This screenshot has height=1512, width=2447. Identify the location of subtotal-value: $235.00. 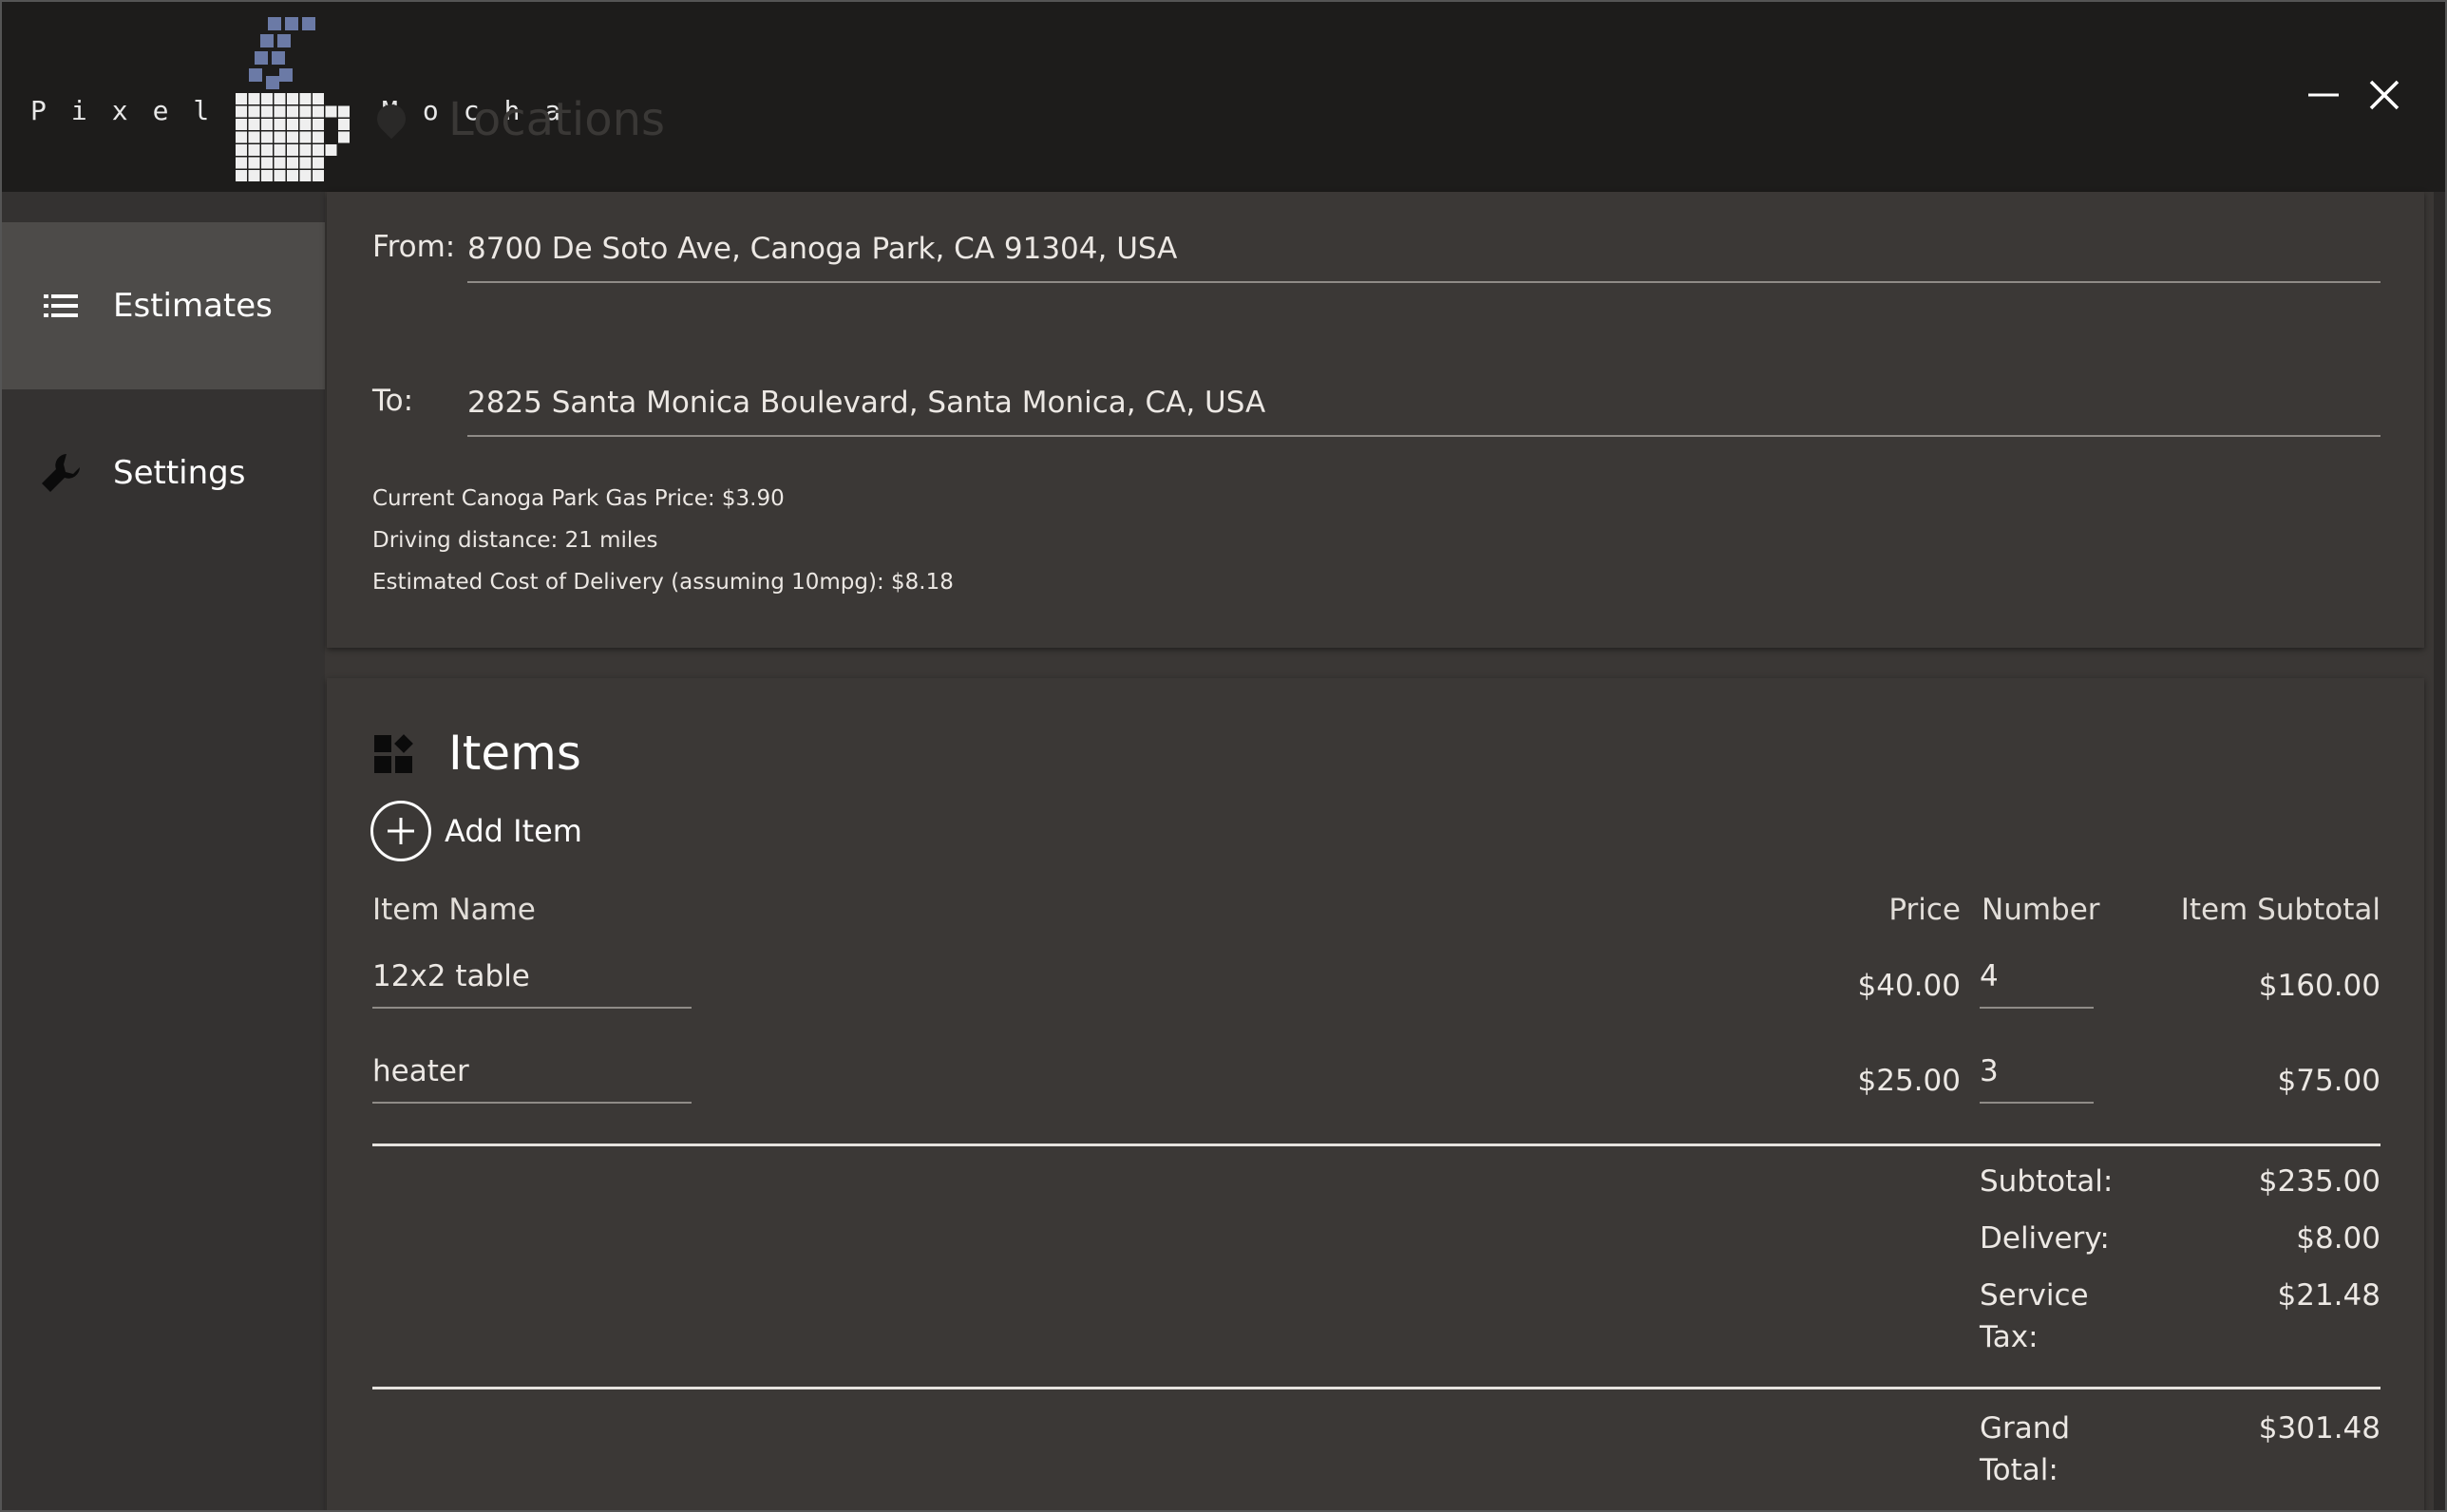
(2319, 1181).